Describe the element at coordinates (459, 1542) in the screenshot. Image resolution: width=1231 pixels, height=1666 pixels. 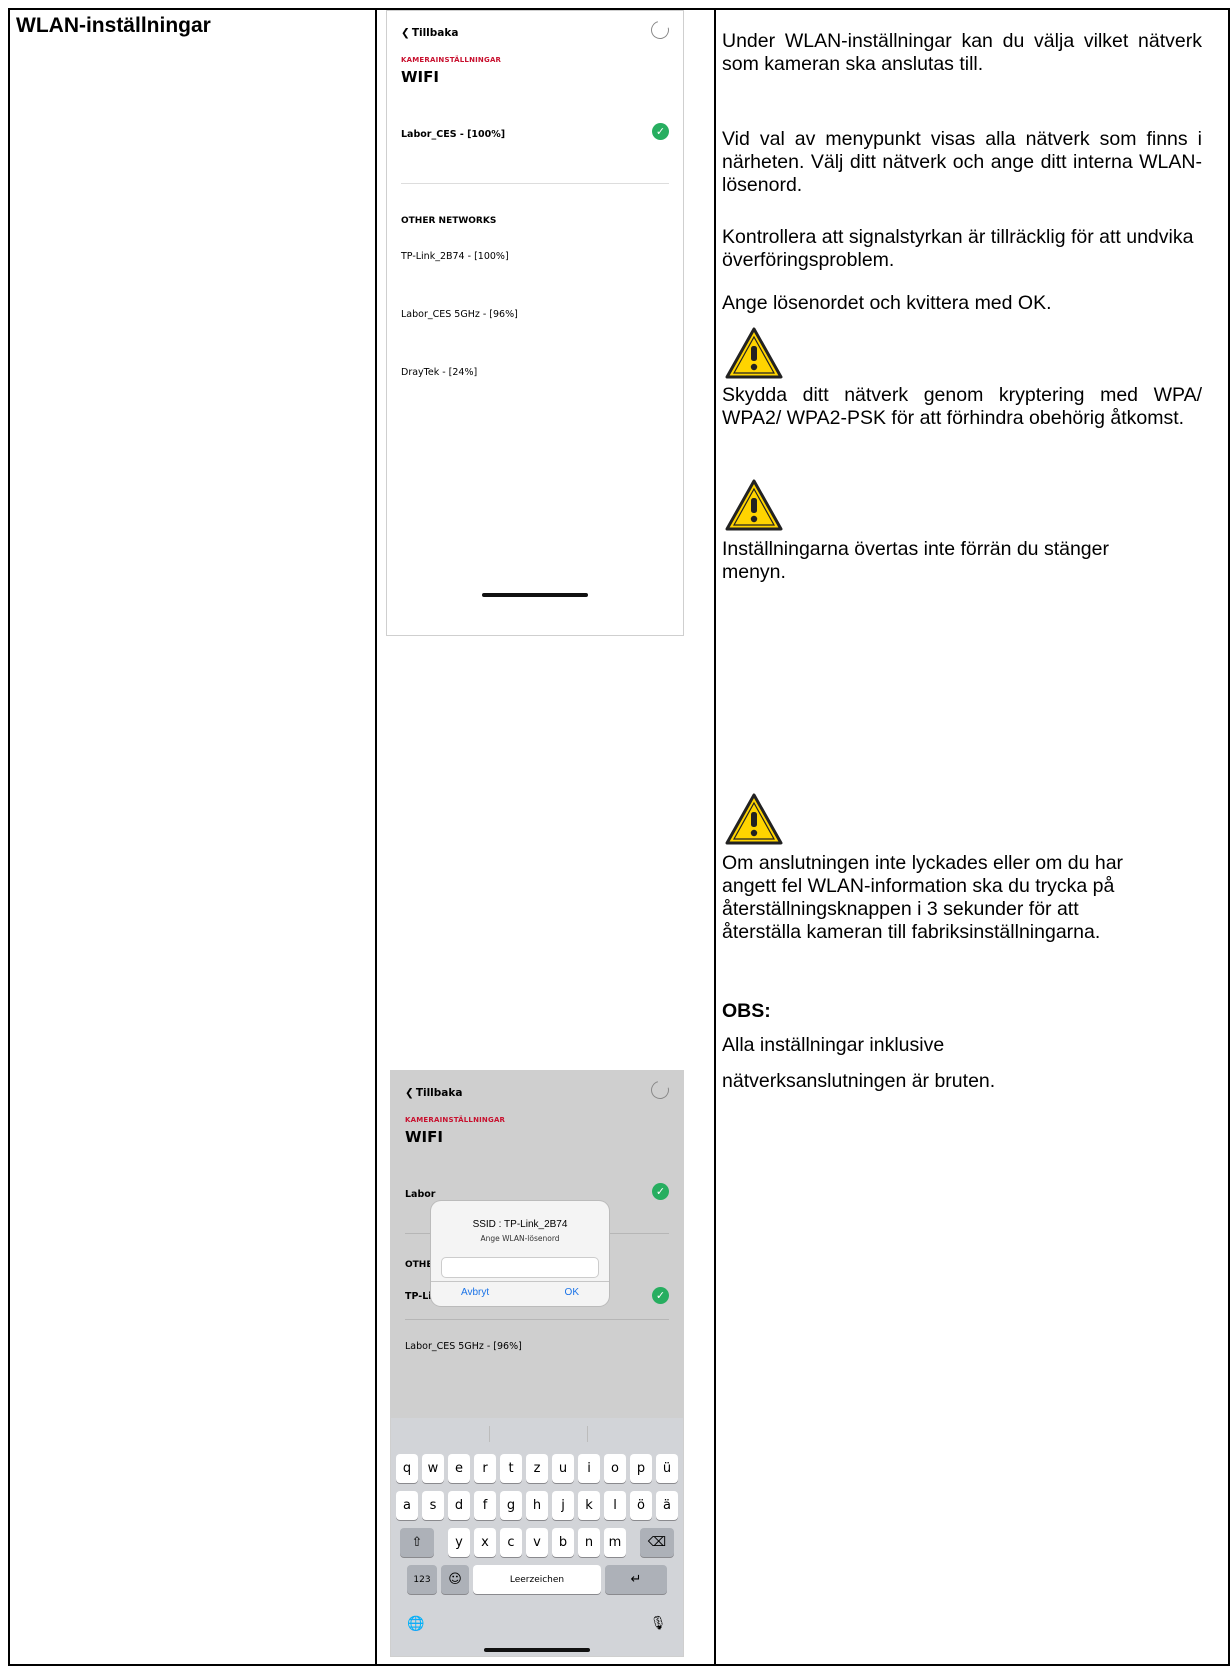
I see `key-y: y` at that location.